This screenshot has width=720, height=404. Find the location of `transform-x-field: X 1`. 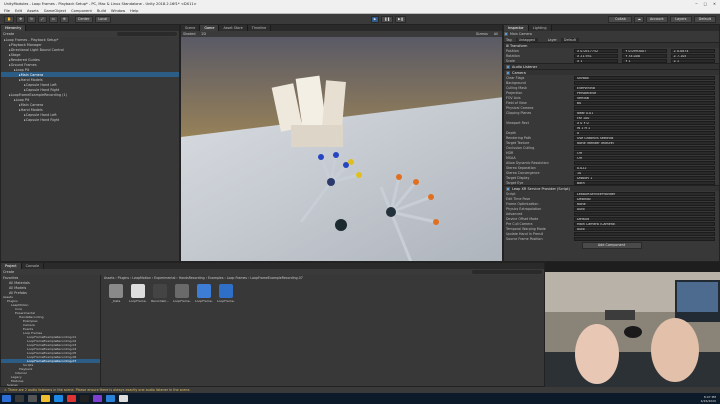

transform-x-field: X 1 is located at coordinates (596, 60).